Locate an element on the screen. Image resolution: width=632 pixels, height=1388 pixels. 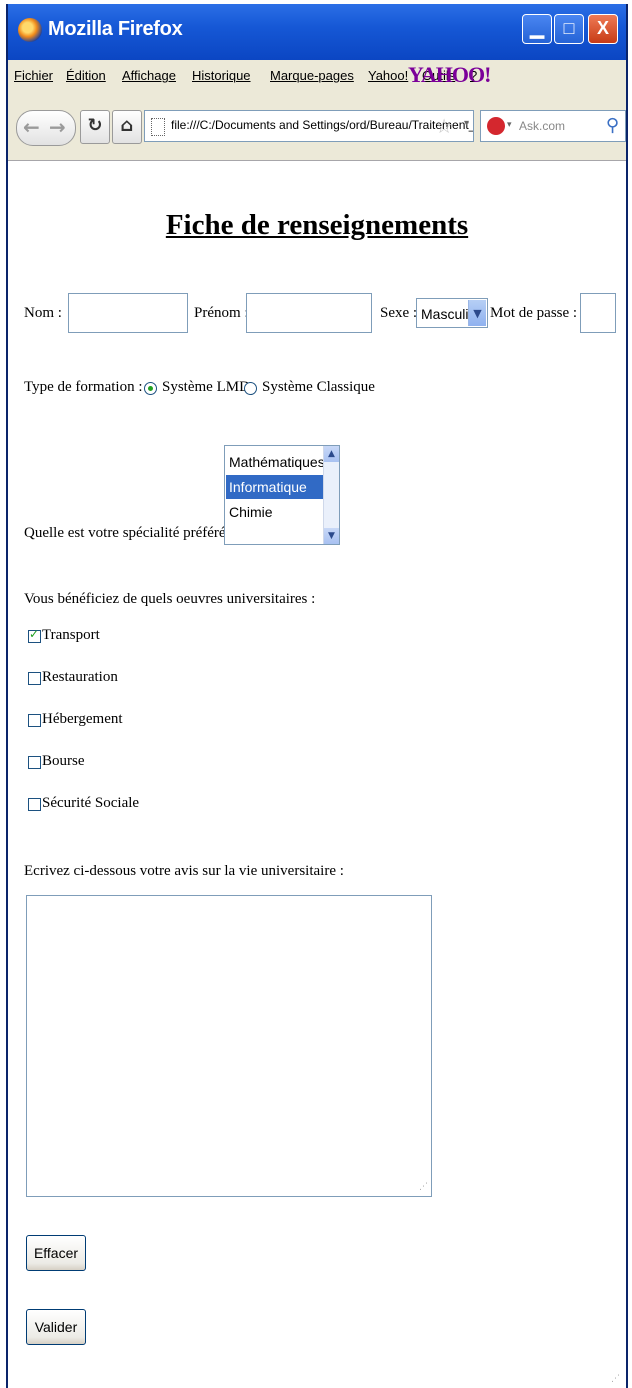
checkbox-transport is located at coordinates (34, 635).